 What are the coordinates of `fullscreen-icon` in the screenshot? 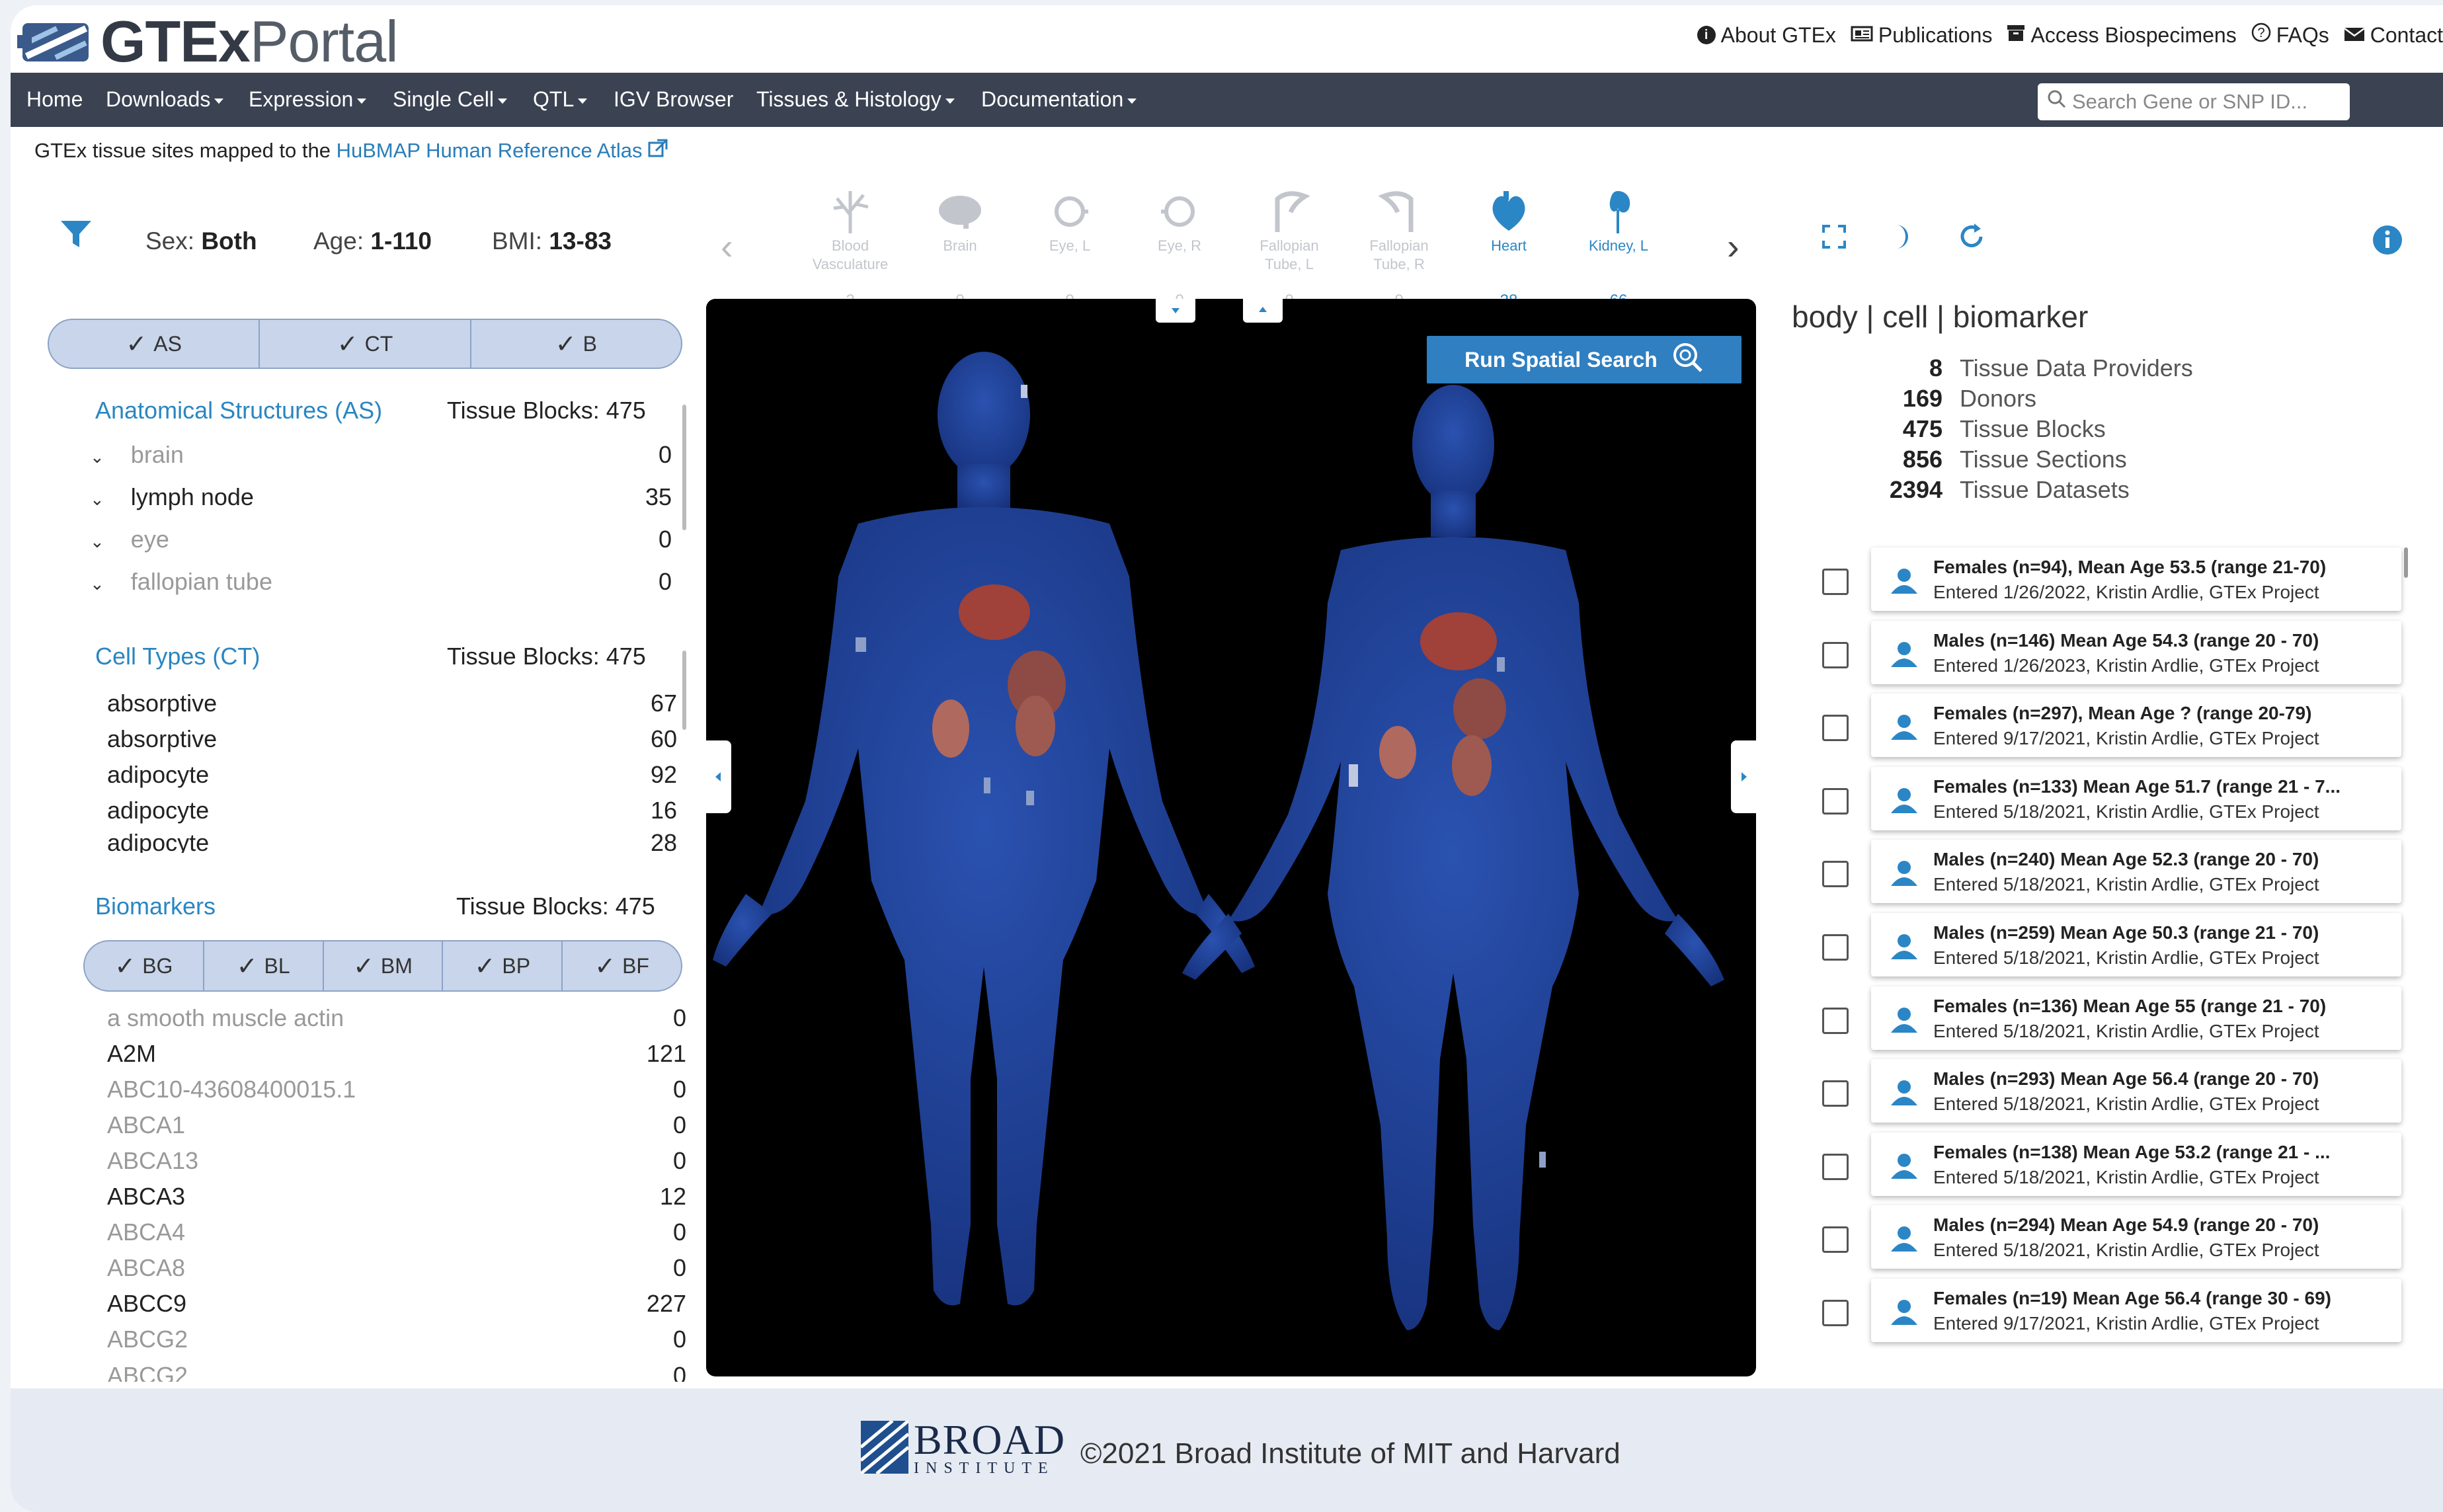 It's located at (1834, 238).